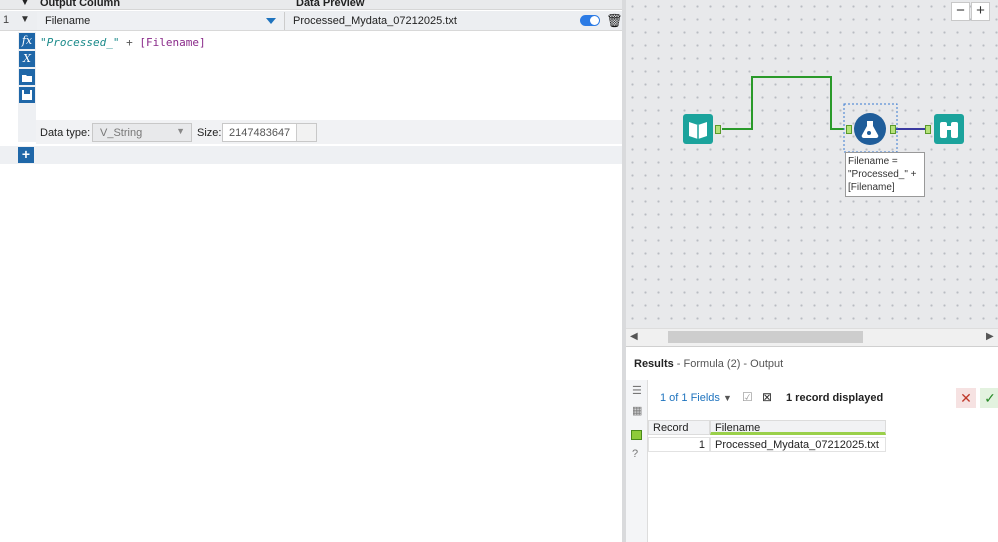 The height and width of the screenshot is (542, 998). What do you see at coordinates (121, 133) in the screenshot?
I see `data-type-value: V_String` at bounding box center [121, 133].